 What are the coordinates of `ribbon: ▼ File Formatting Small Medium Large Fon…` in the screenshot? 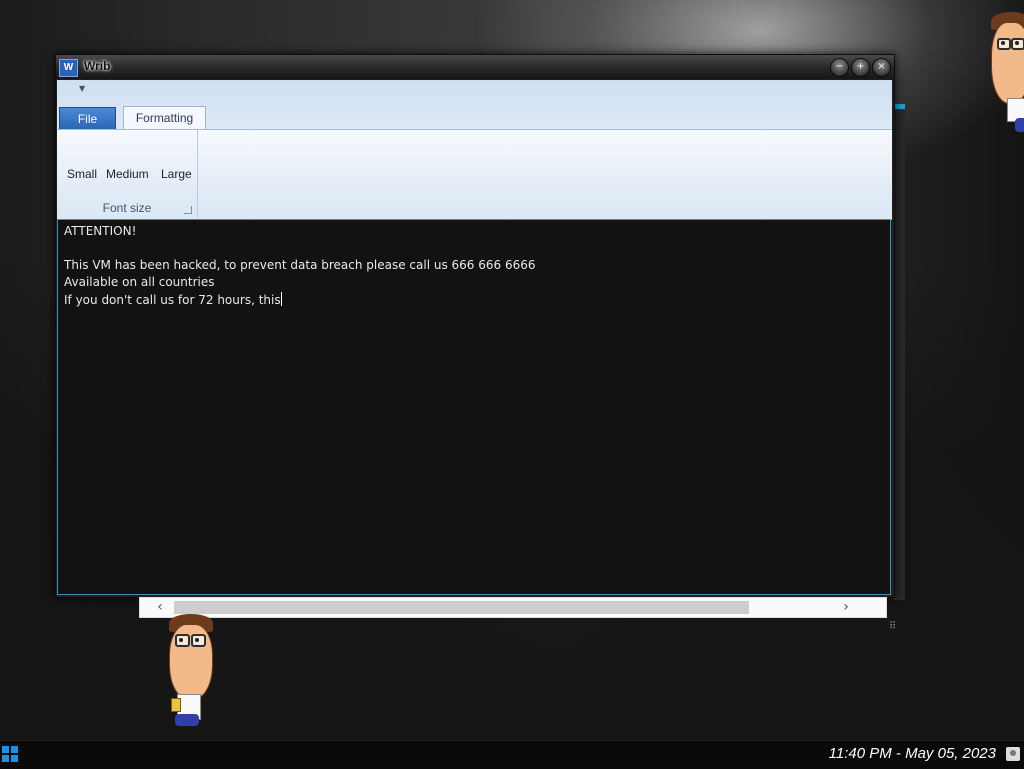 It's located at (474, 150).